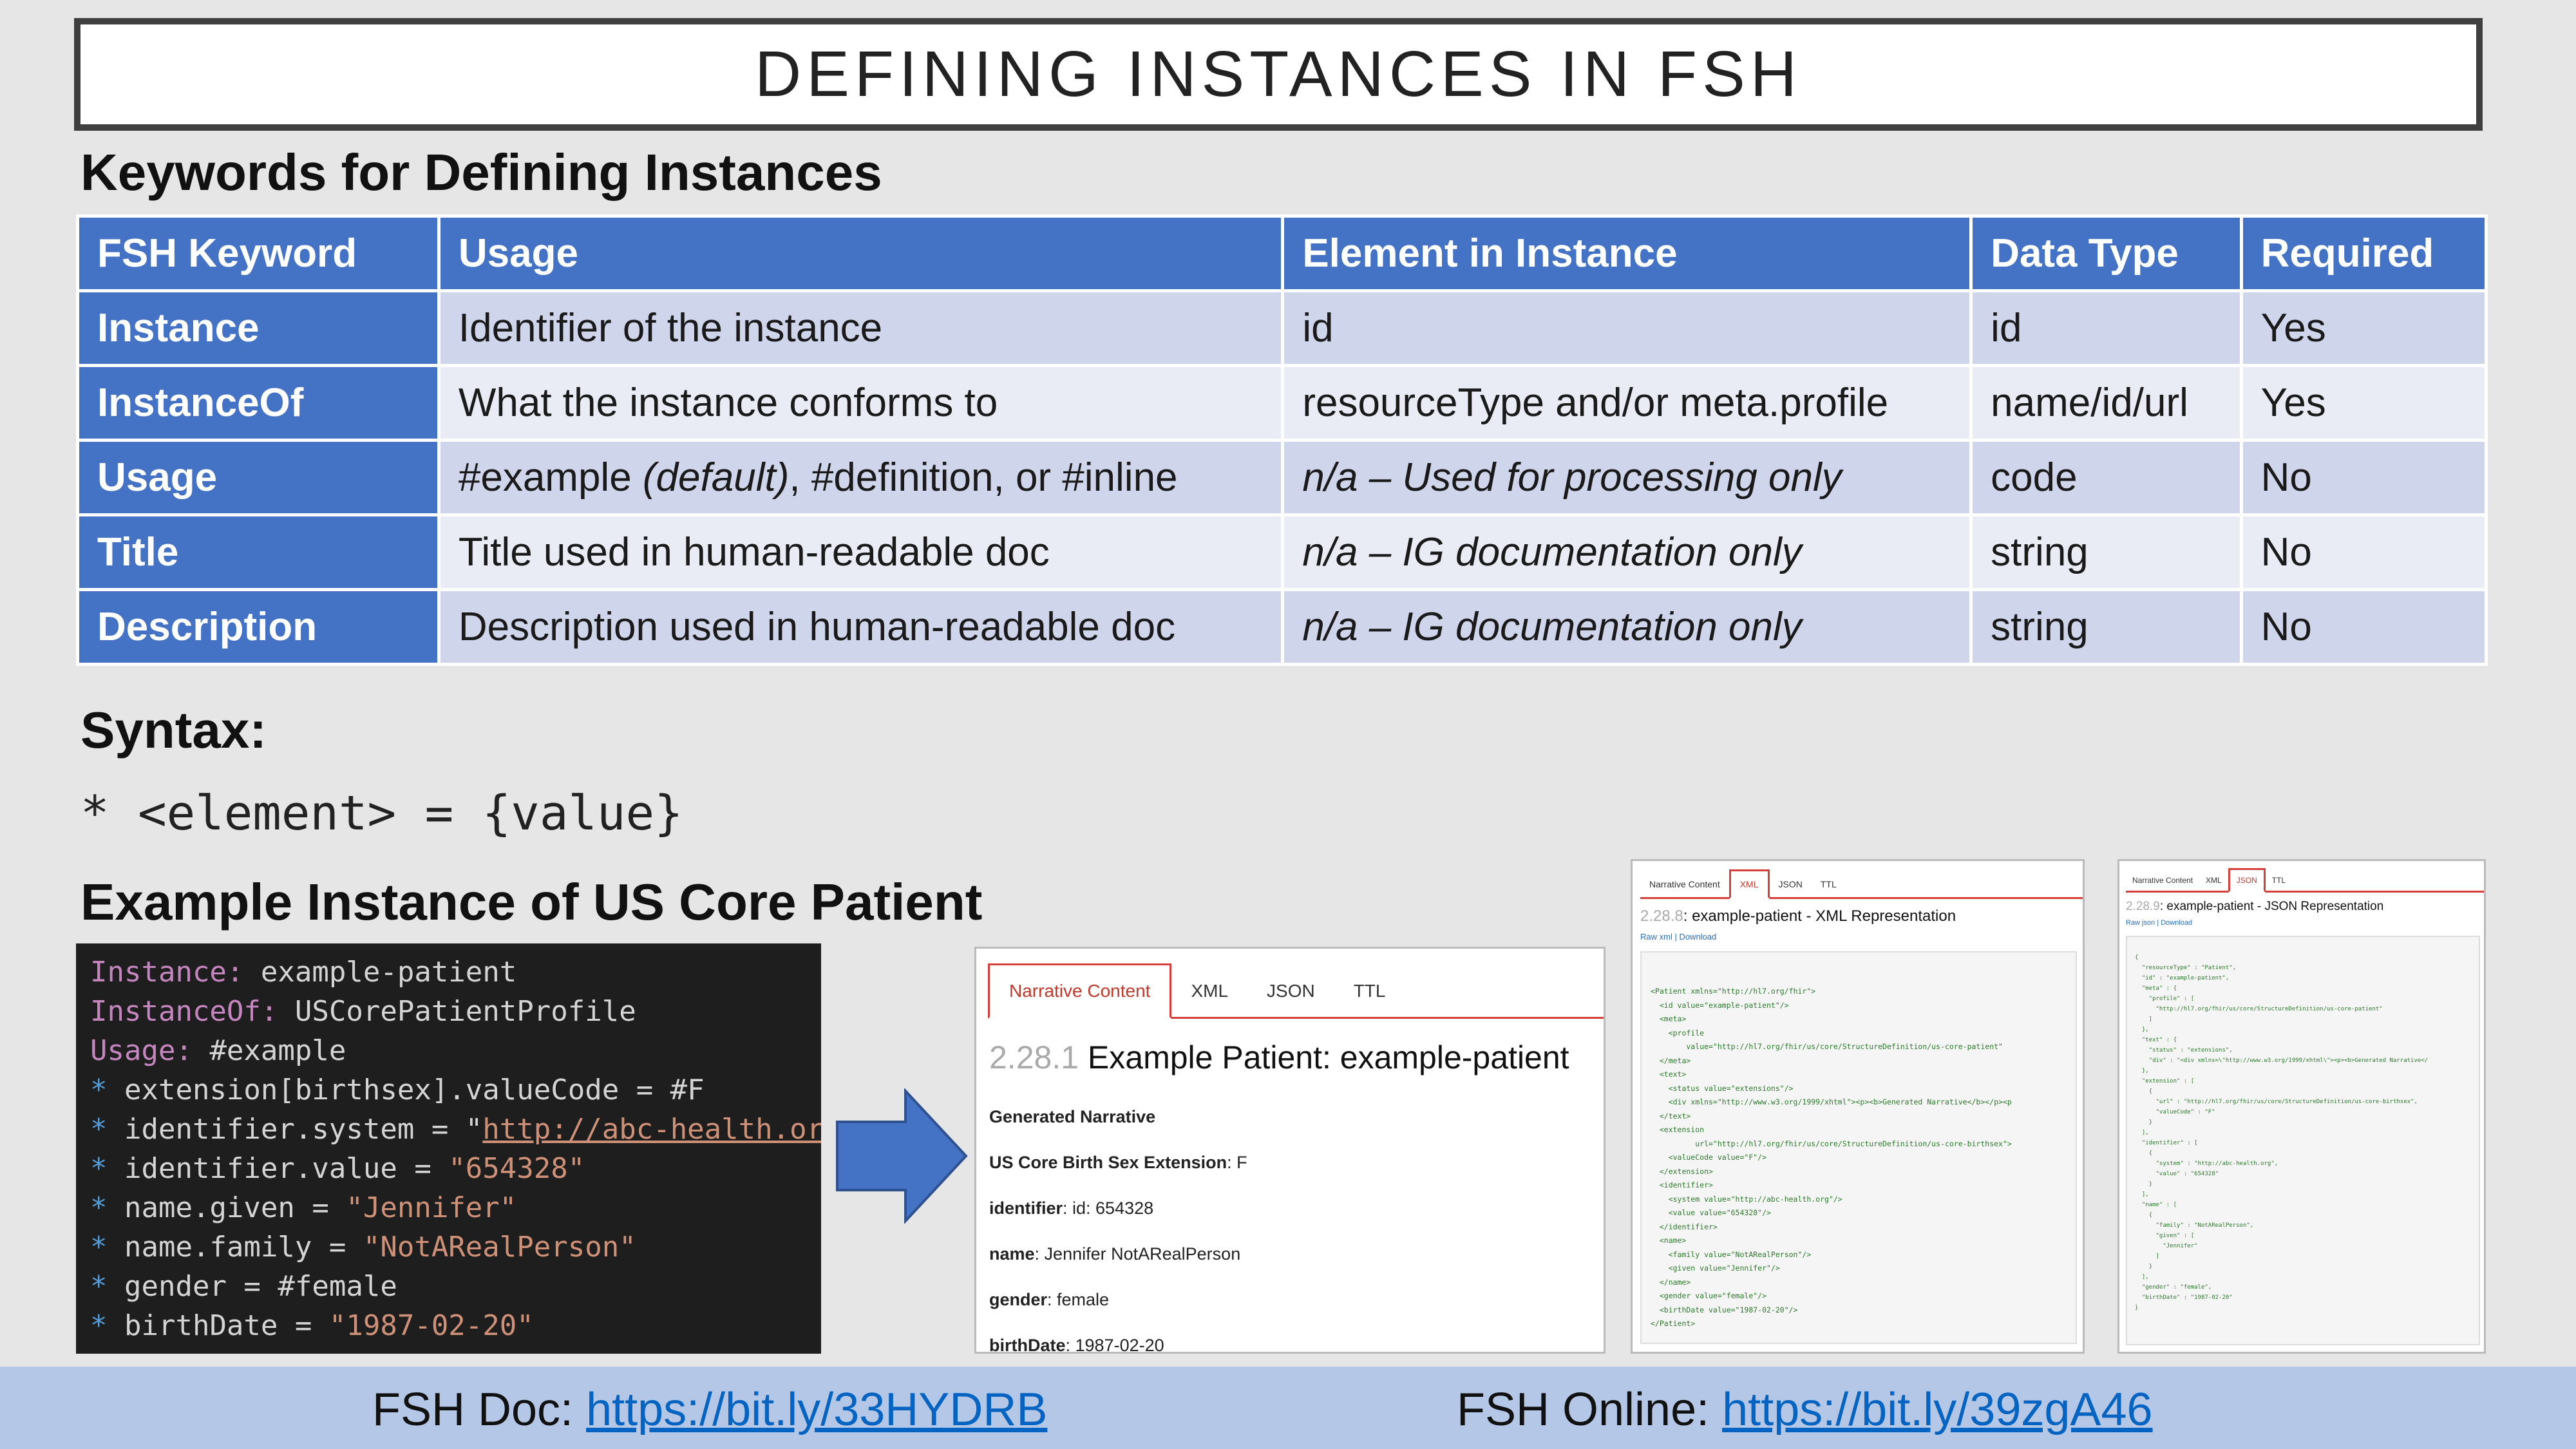 This screenshot has width=2576, height=1449. What do you see at coordinates (2106, 403) in the screenshot?
I see `cell-type: name/id/url` at bounding box center [2106, 403].